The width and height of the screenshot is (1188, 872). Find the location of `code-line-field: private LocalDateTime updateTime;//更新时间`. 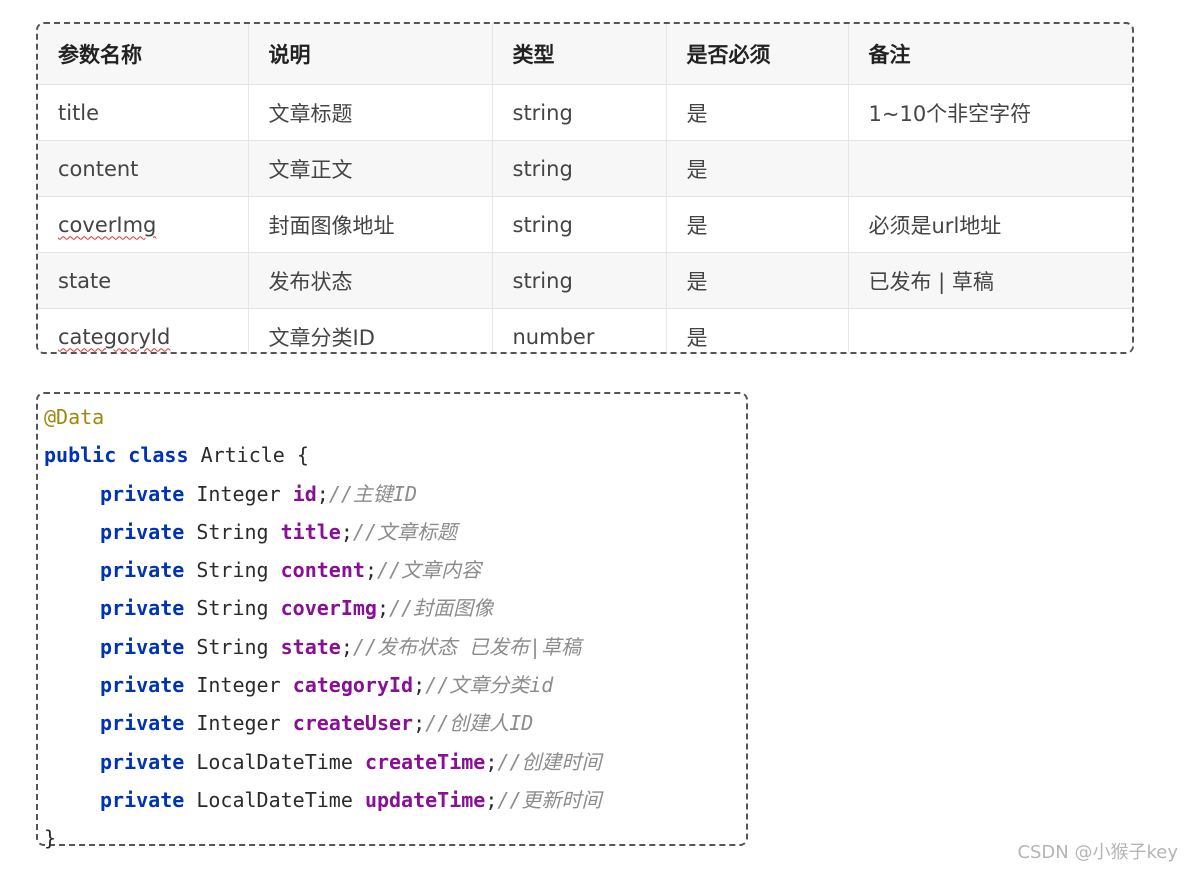

code-line-field: private LocalDateTime updateTime;//更新时间 is located at coordinates (351, 799).